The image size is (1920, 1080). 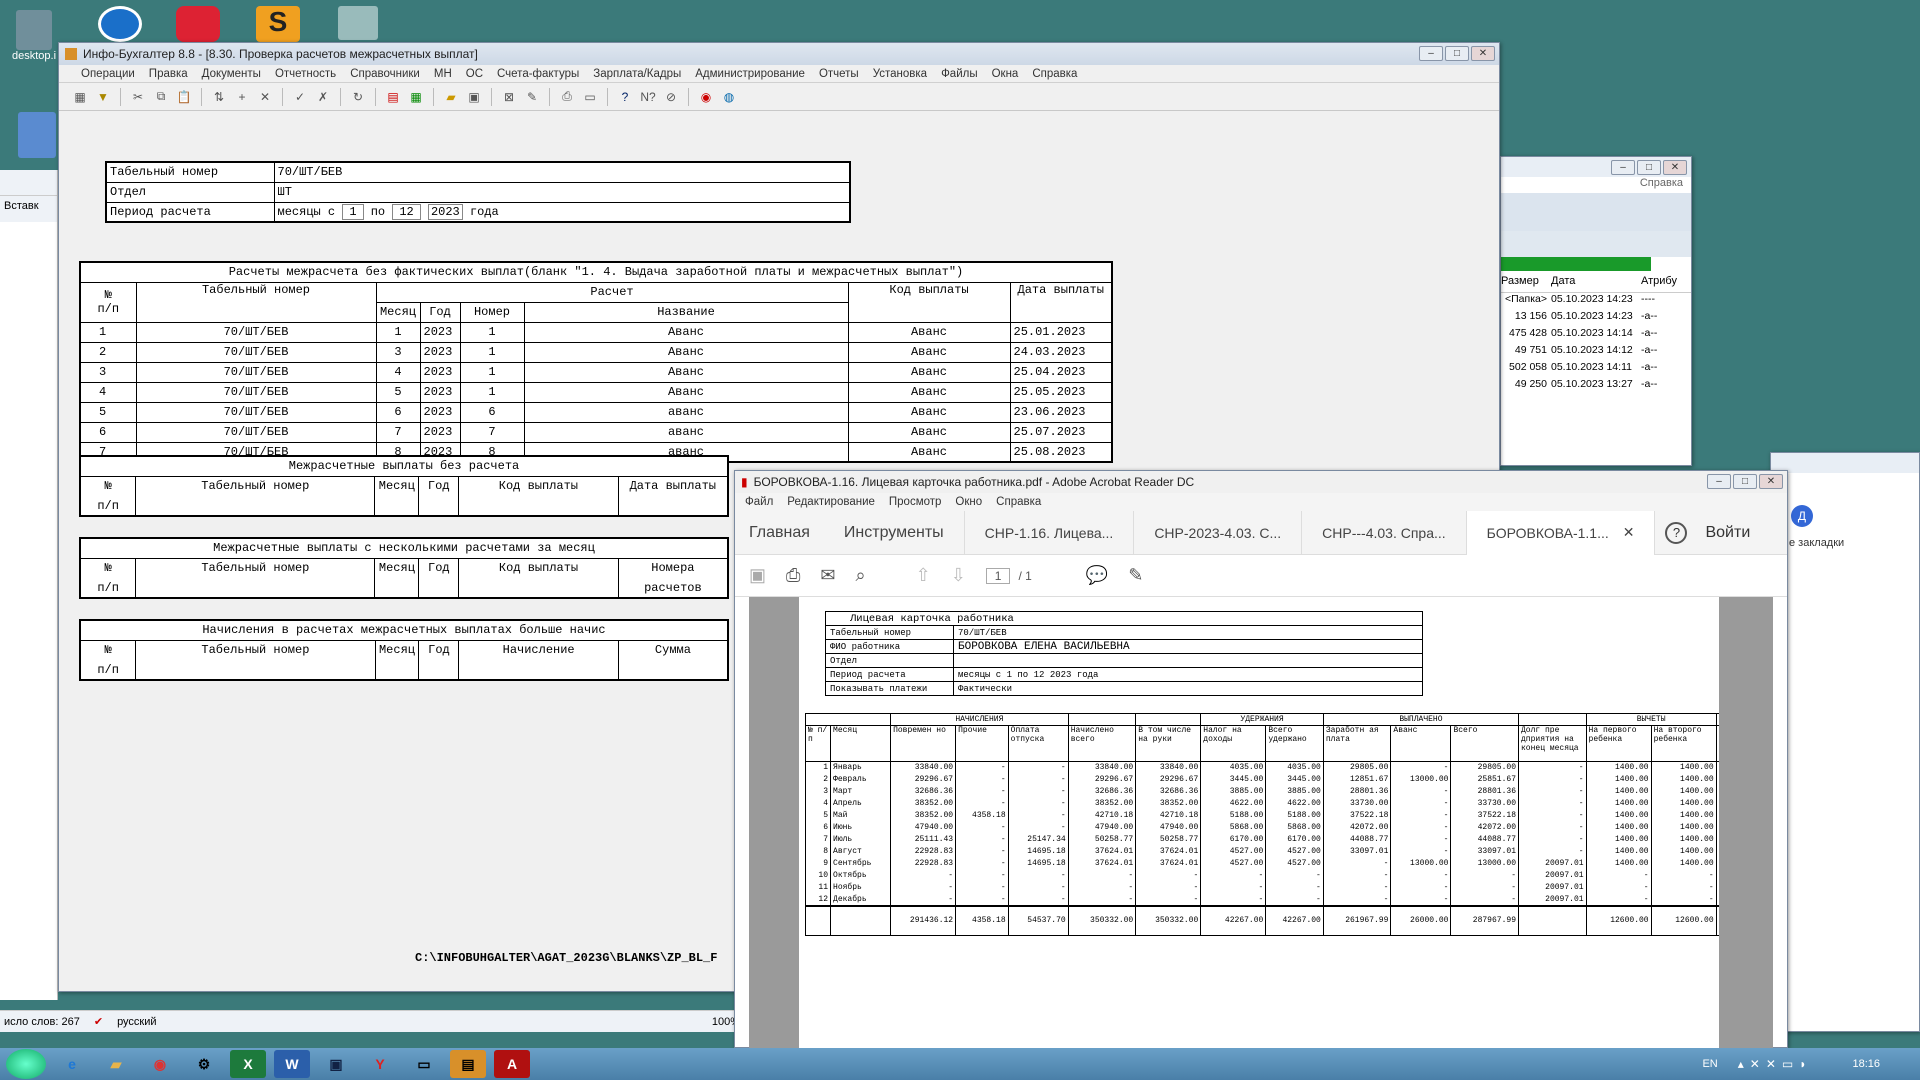 What do you see at coordinates (393, 97) in the screenshot?
I see `pdf-icon: ▤` at bounding box center [393, 97].